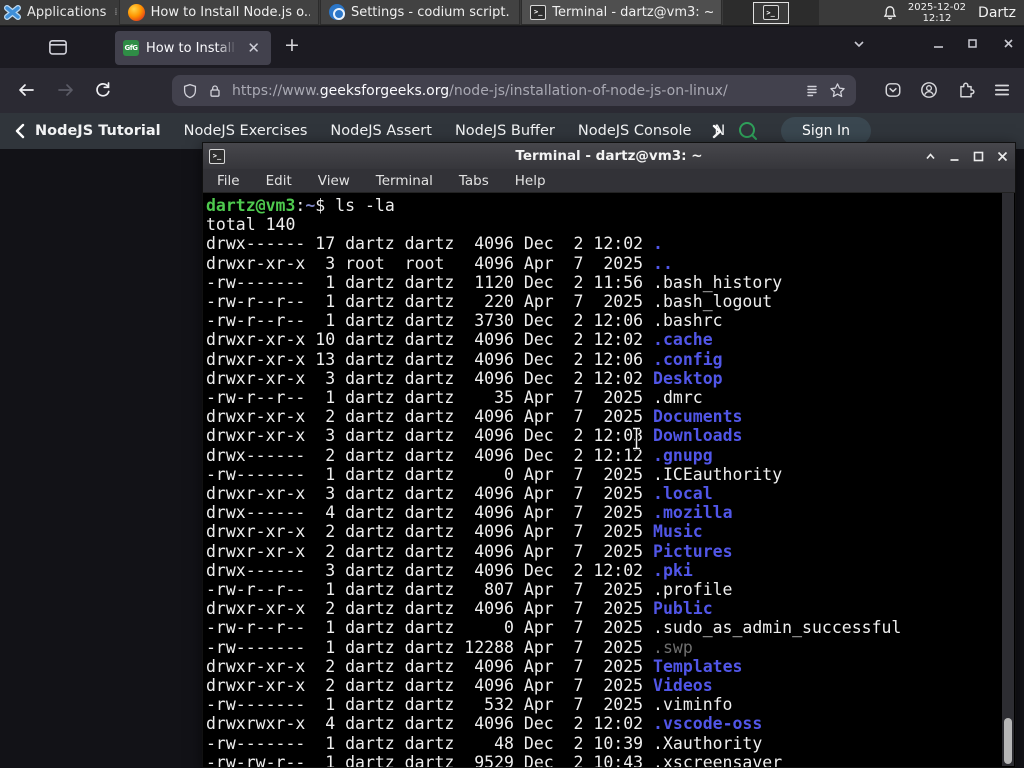  Describe the element at coordinates (246, 131) in the screenshot. I see `site-nav-item: NodeJS Exercises` at that location.